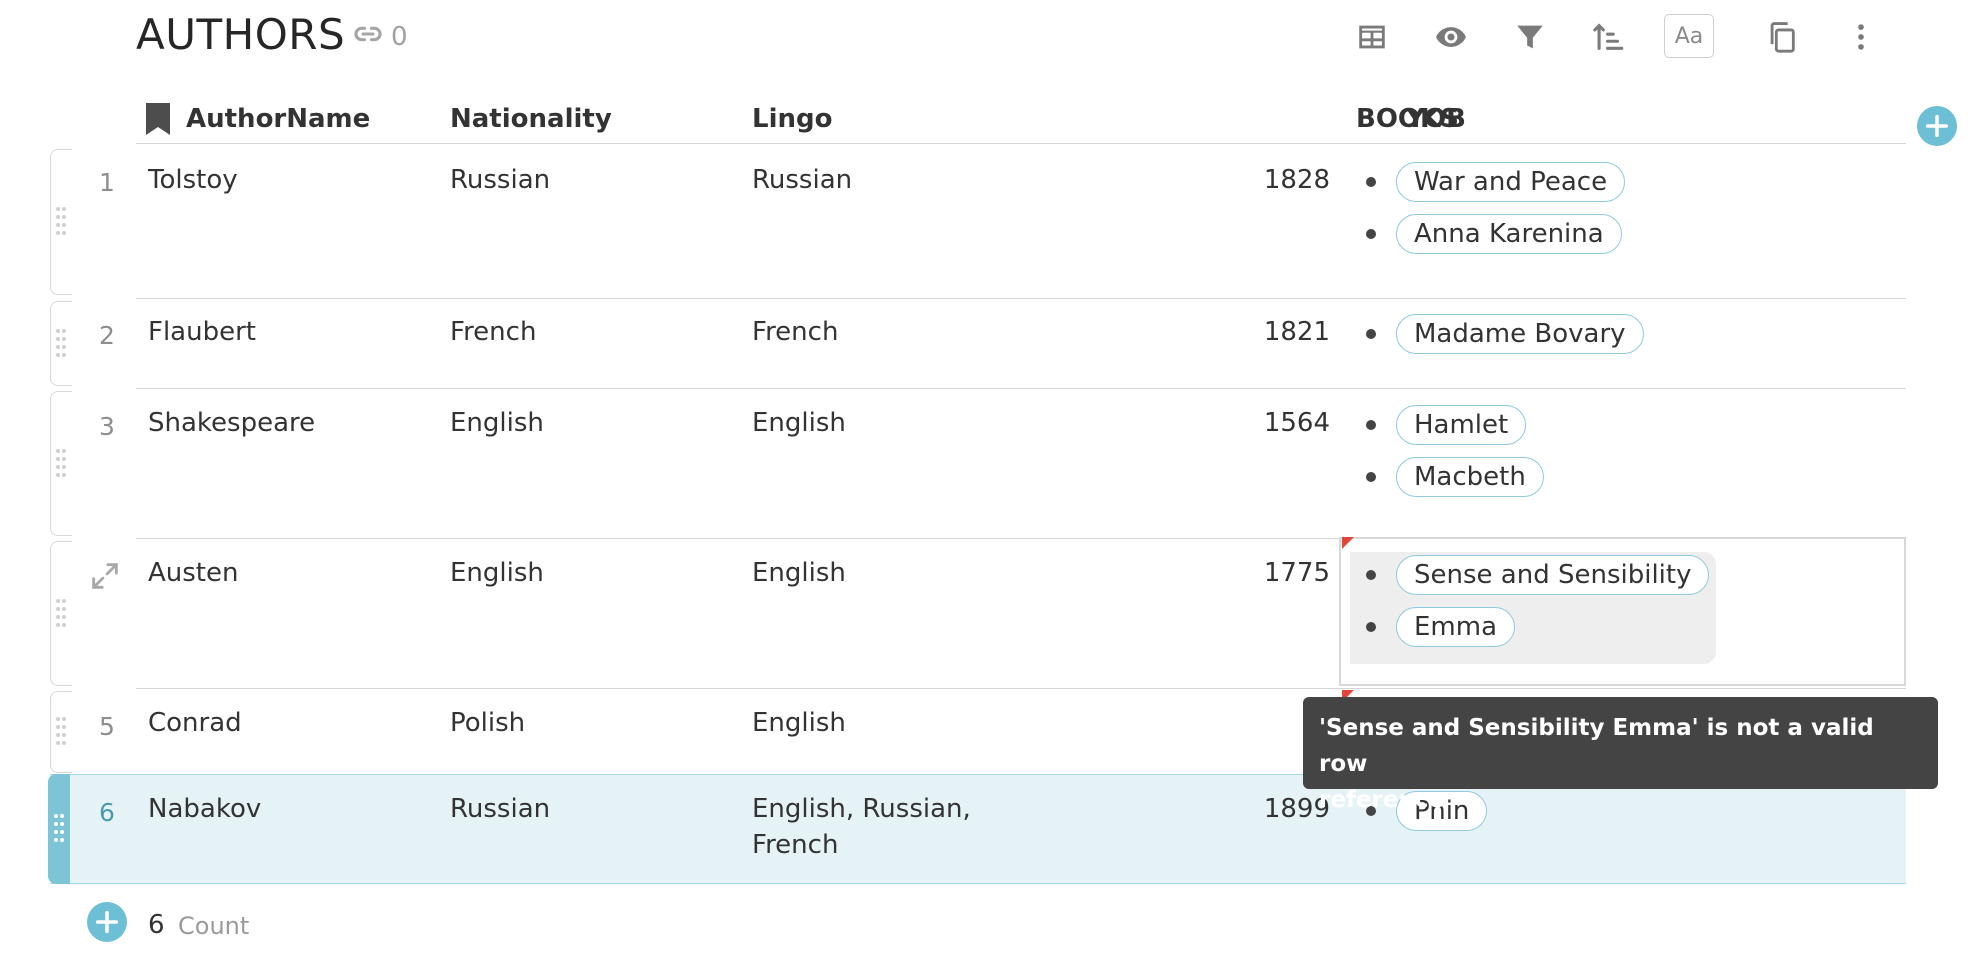 Image resolution: width=1974 pixels, height=975 pixels. Describe the element at coordinates (1609, 37) in the screenshot. I see `sort-icon` at that location.